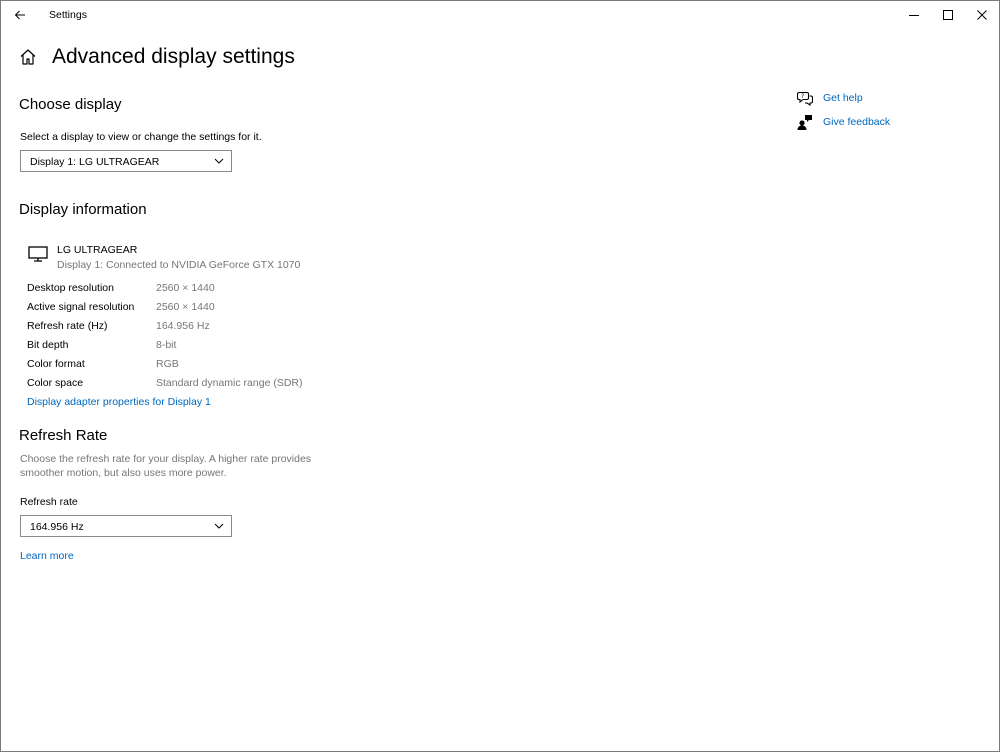  Describe the element at coordinates (67, 326) in the screenshot. I see `info-label: Refresh rate (Hz)` at that location.